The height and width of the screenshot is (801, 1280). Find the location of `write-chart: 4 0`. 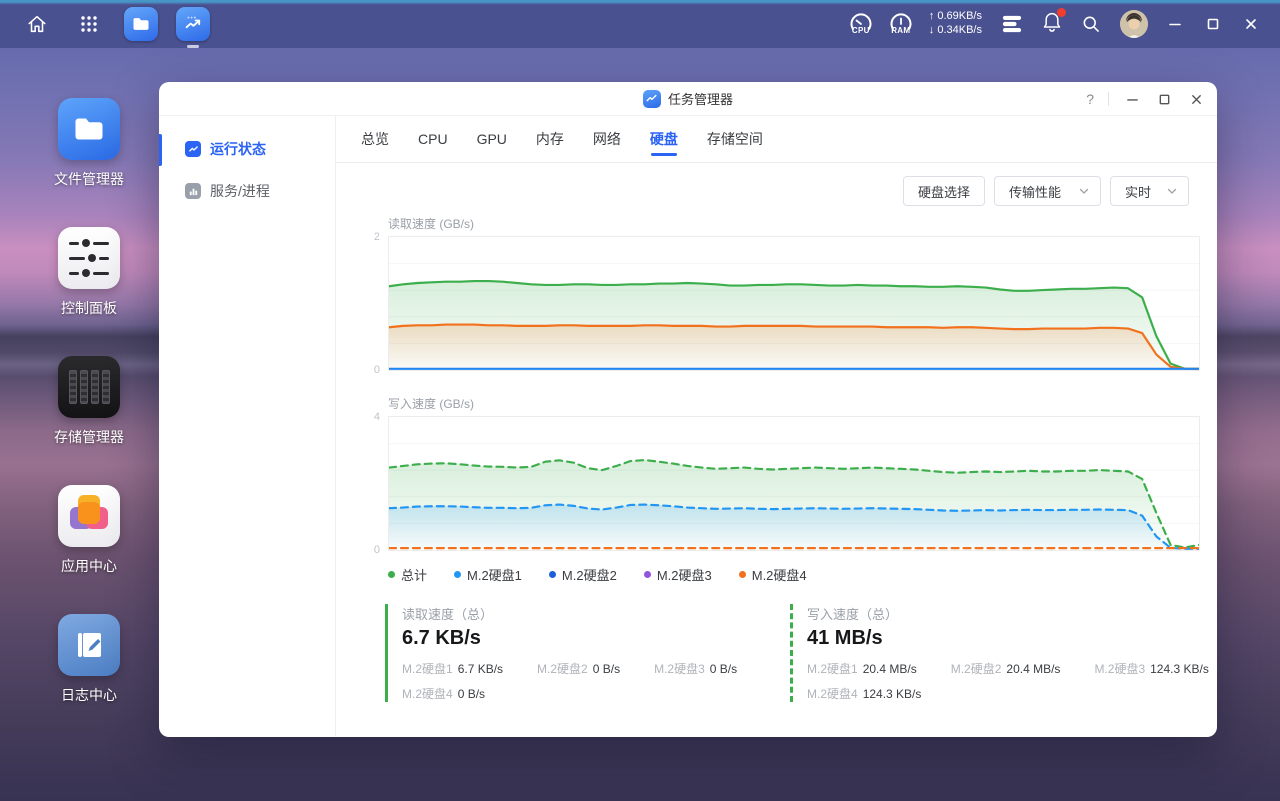

write-chart: 4 0 is located at coordinates (776, 484).